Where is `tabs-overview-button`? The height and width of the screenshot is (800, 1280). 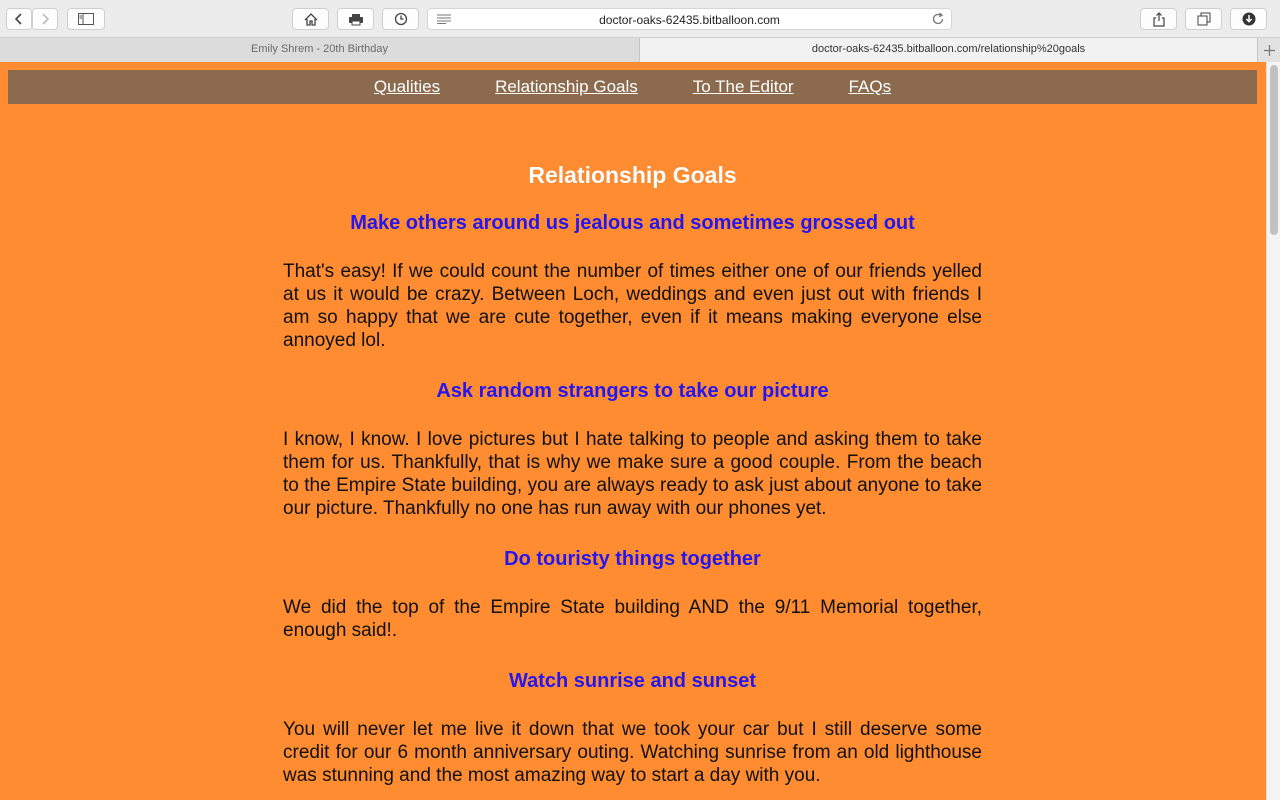
tabs-overview-button is located at coordinates (1203, 19).